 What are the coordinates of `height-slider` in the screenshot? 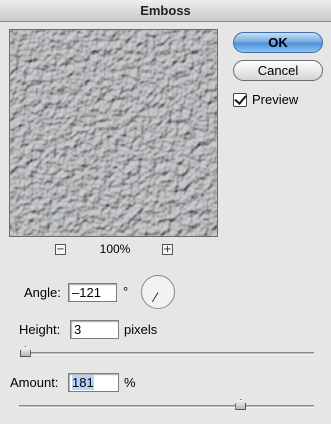 It's located at (168, 353).